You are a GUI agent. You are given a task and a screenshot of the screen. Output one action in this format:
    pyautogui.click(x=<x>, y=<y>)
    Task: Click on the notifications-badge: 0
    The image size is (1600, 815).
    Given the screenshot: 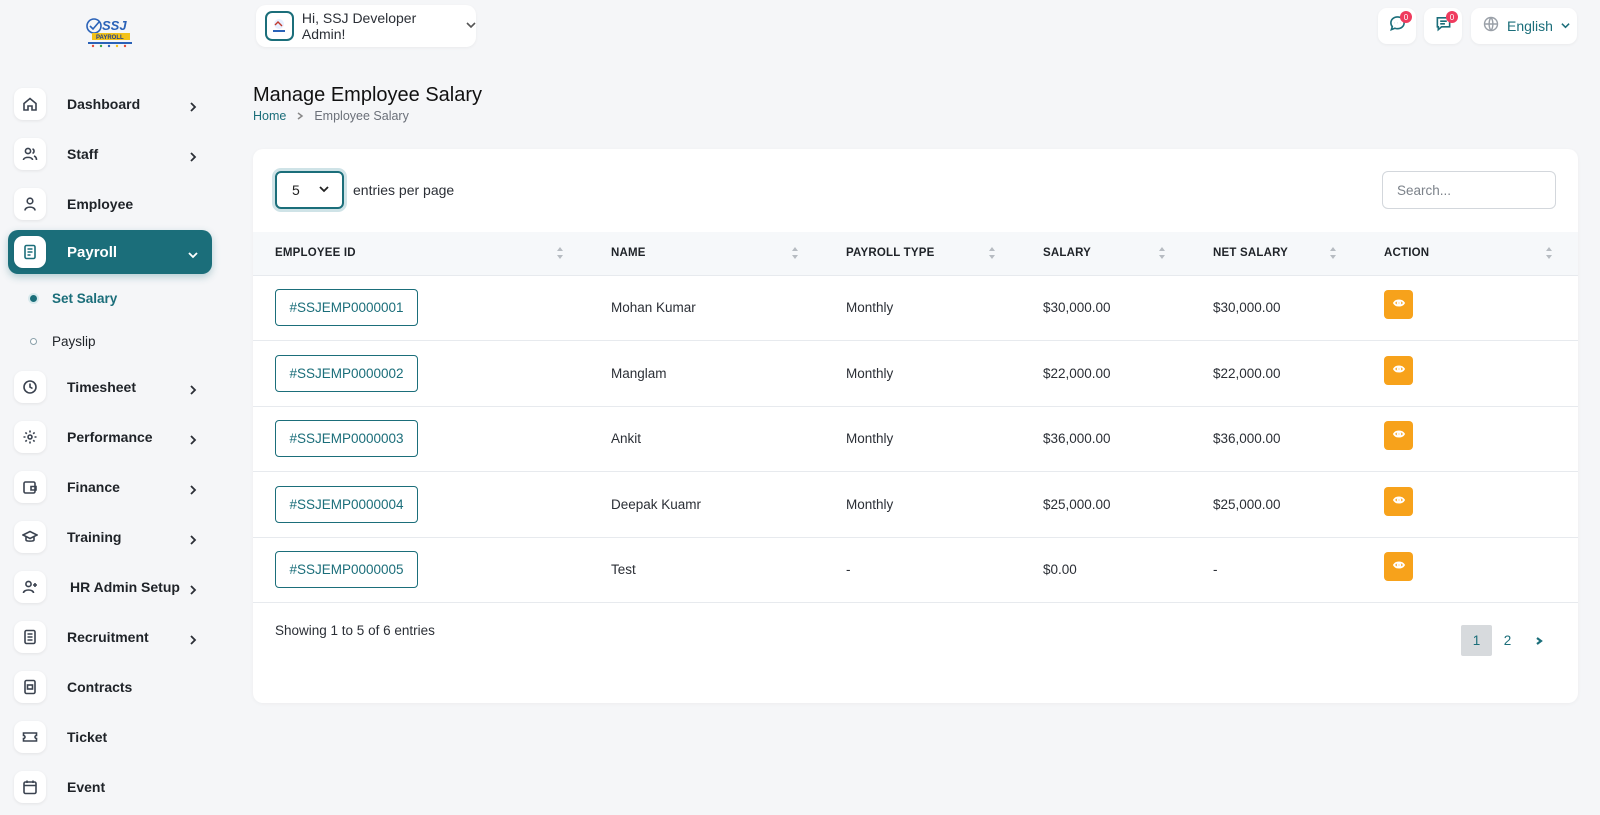 What is the action you would take?
    pyautogui.click(x=1452, y=17)
    